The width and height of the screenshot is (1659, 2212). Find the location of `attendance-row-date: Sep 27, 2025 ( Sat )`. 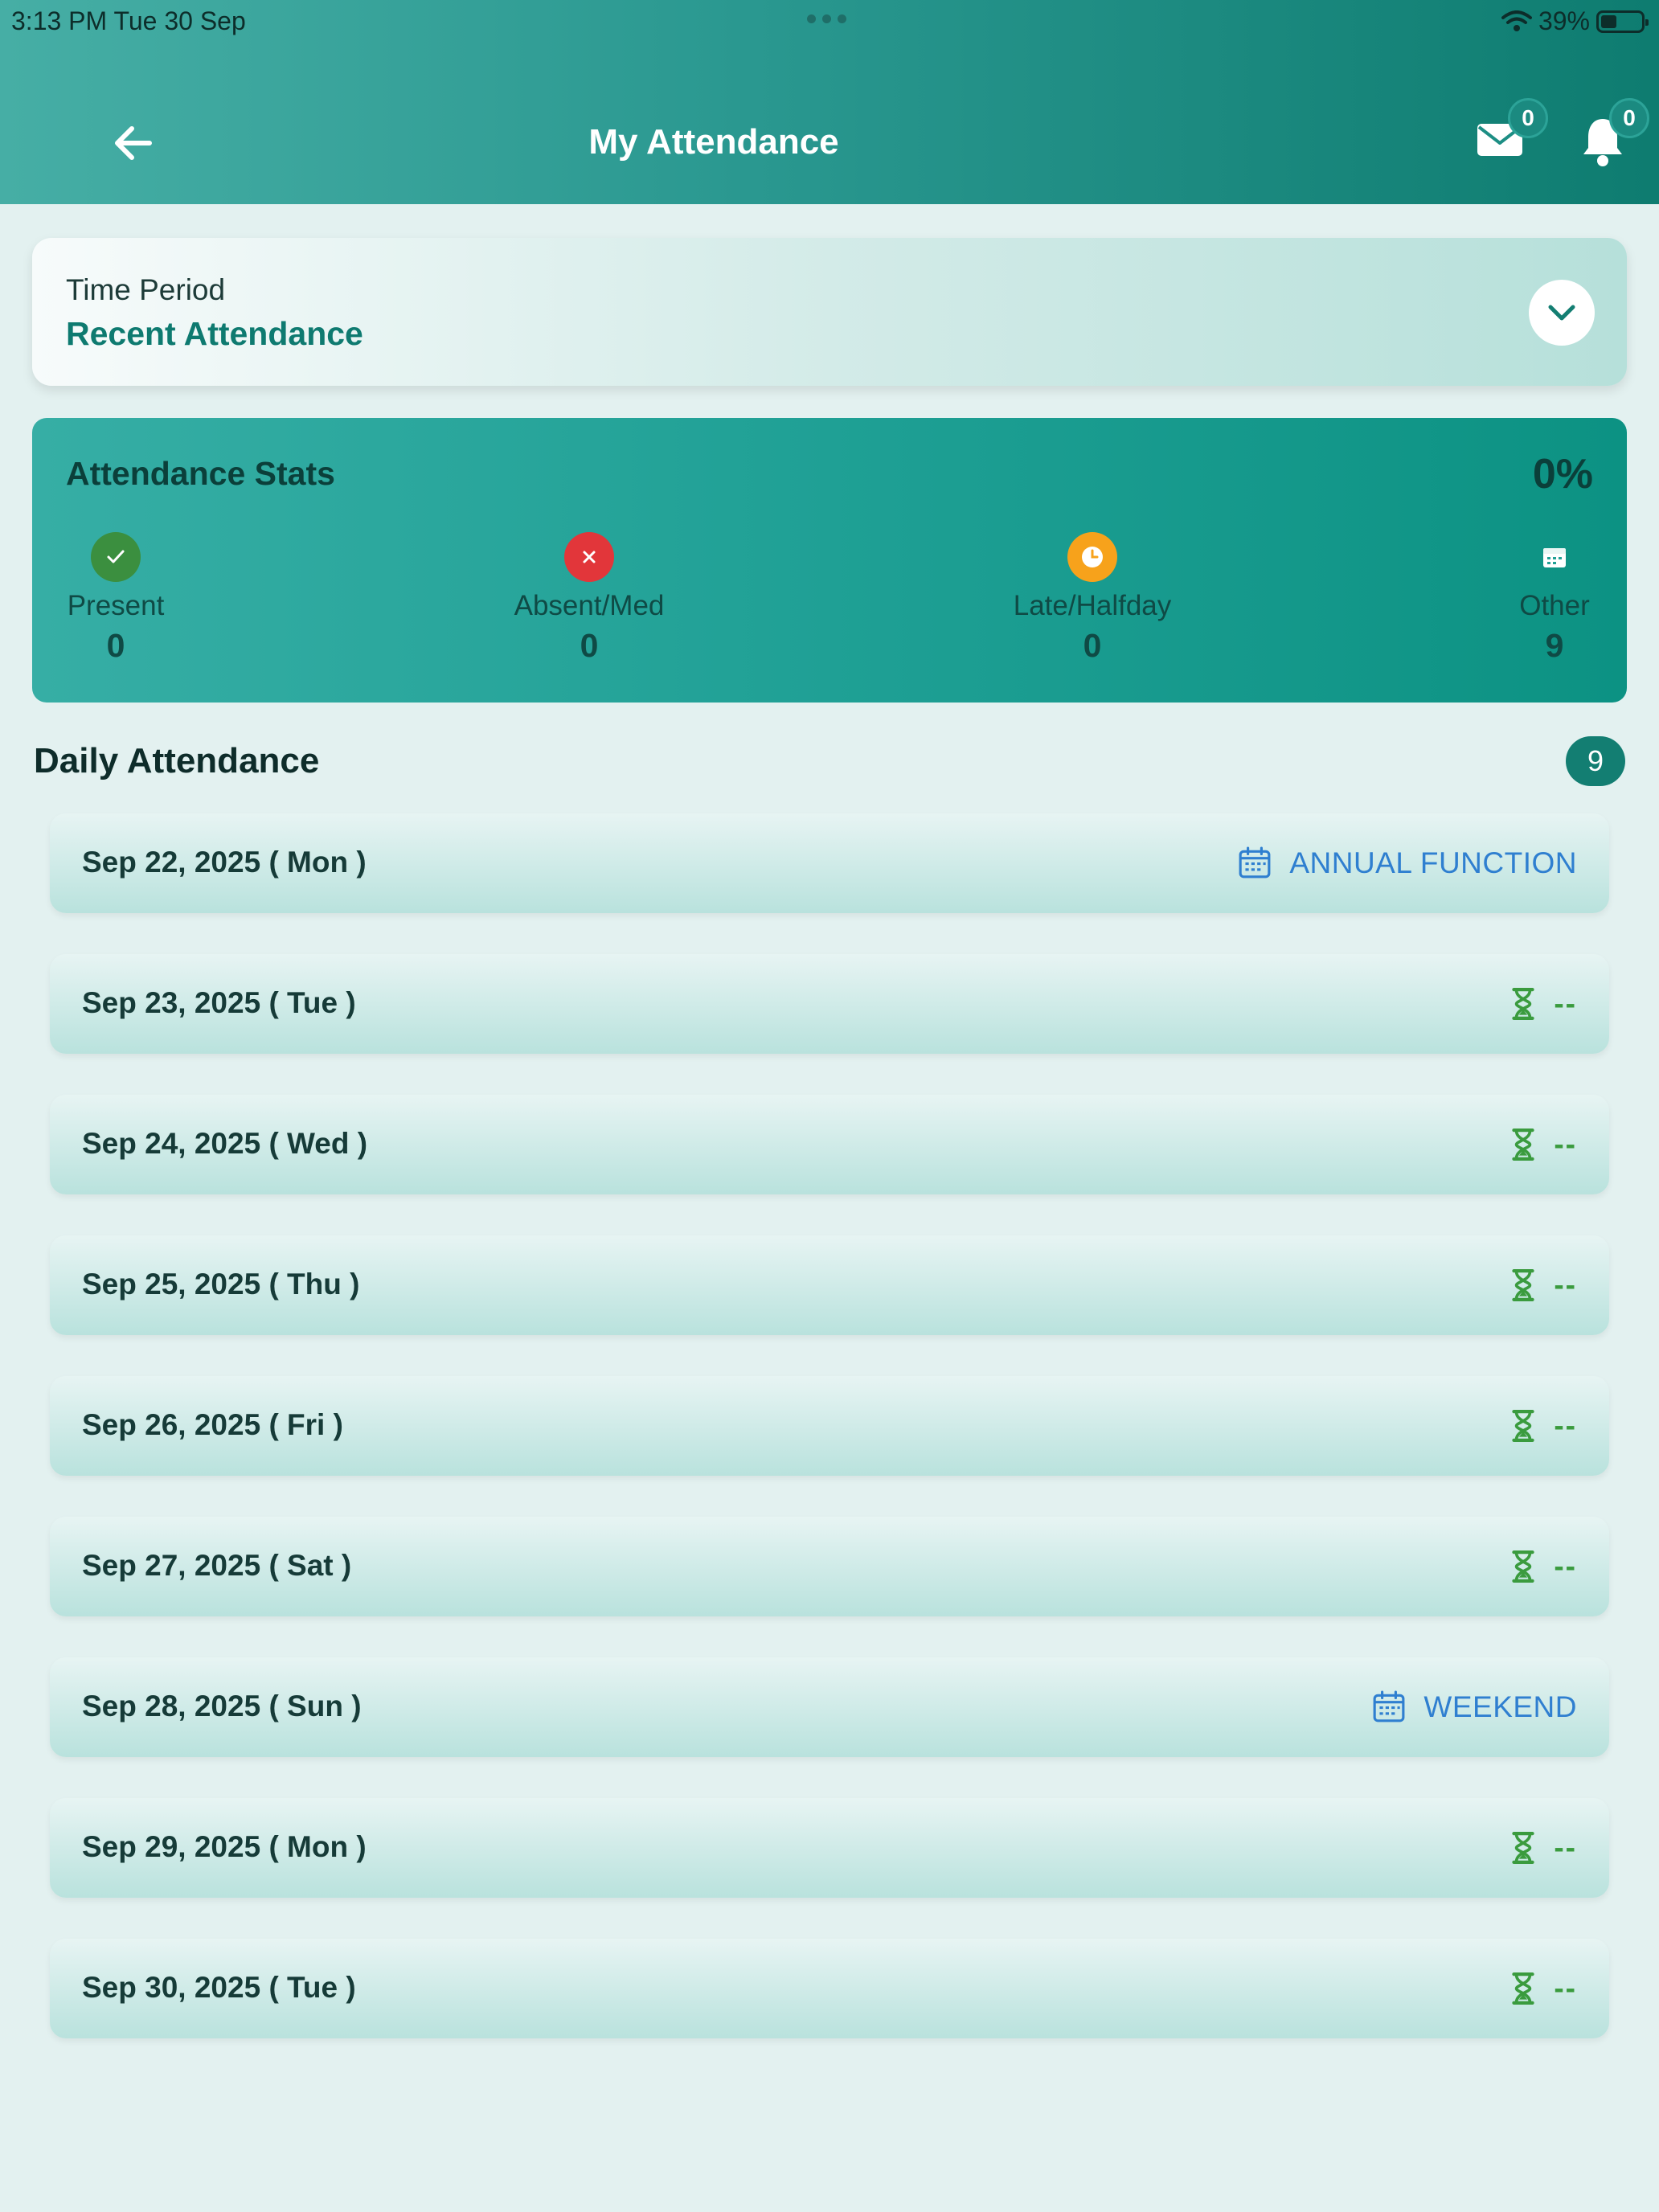

attendance-row-date: Sep 27, 2025 ( Sat ) is located at coordinates (217, 1565).